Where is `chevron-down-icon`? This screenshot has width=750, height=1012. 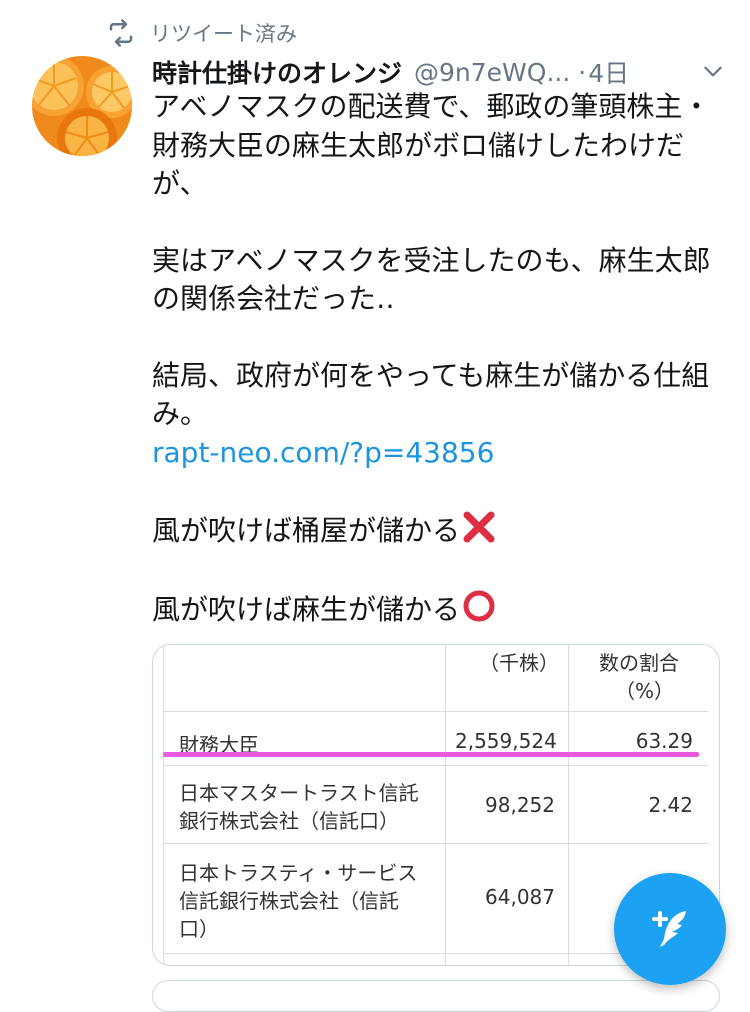 chevron-down-icon is located at coordinates (713, 71).